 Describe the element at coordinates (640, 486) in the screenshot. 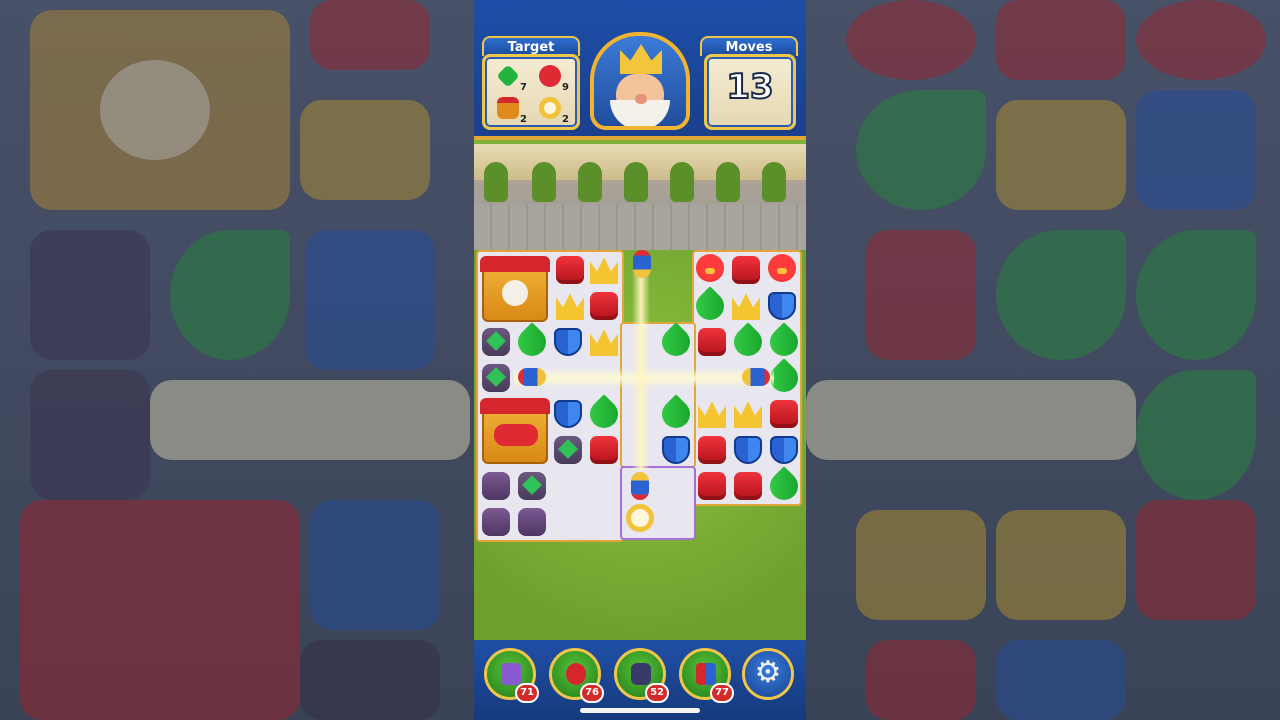

I see `rocket-vertical-bottom` at that location.